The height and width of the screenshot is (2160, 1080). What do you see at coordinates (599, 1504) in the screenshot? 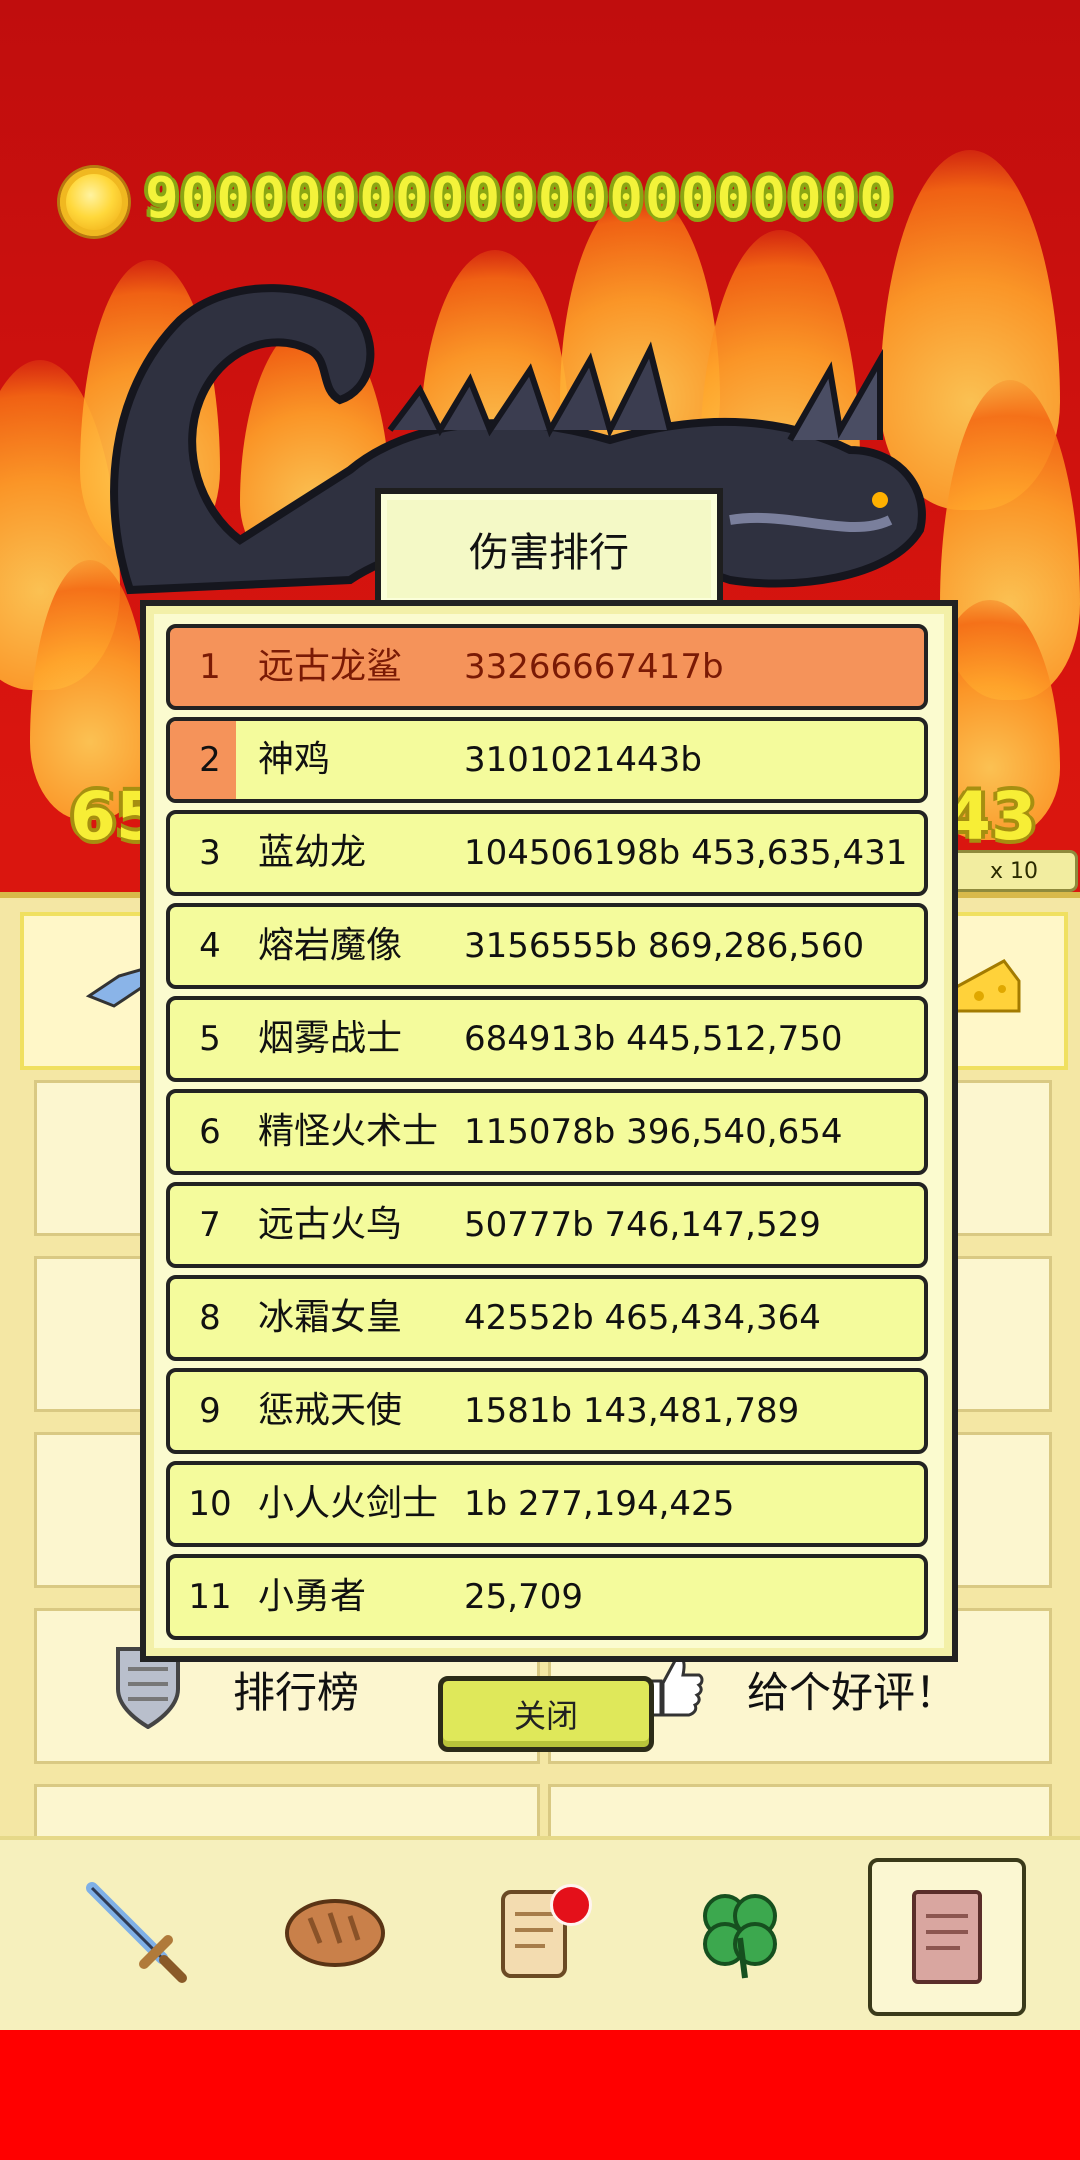
I see `damage-score: 1b 277,194,425` at bounding box center [599, 1504].